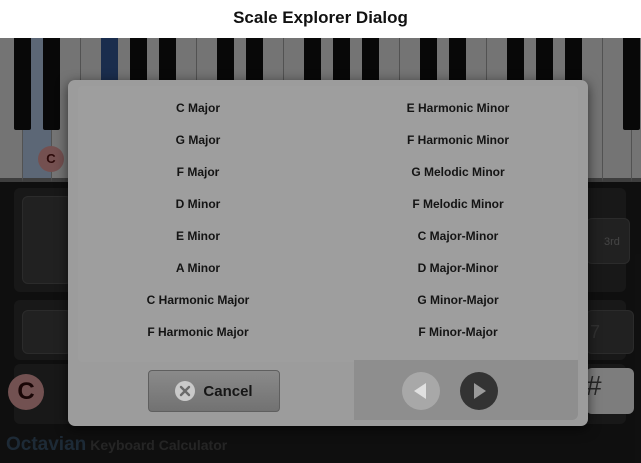  I want to click on triangle-left-icon, so click(420, 391).